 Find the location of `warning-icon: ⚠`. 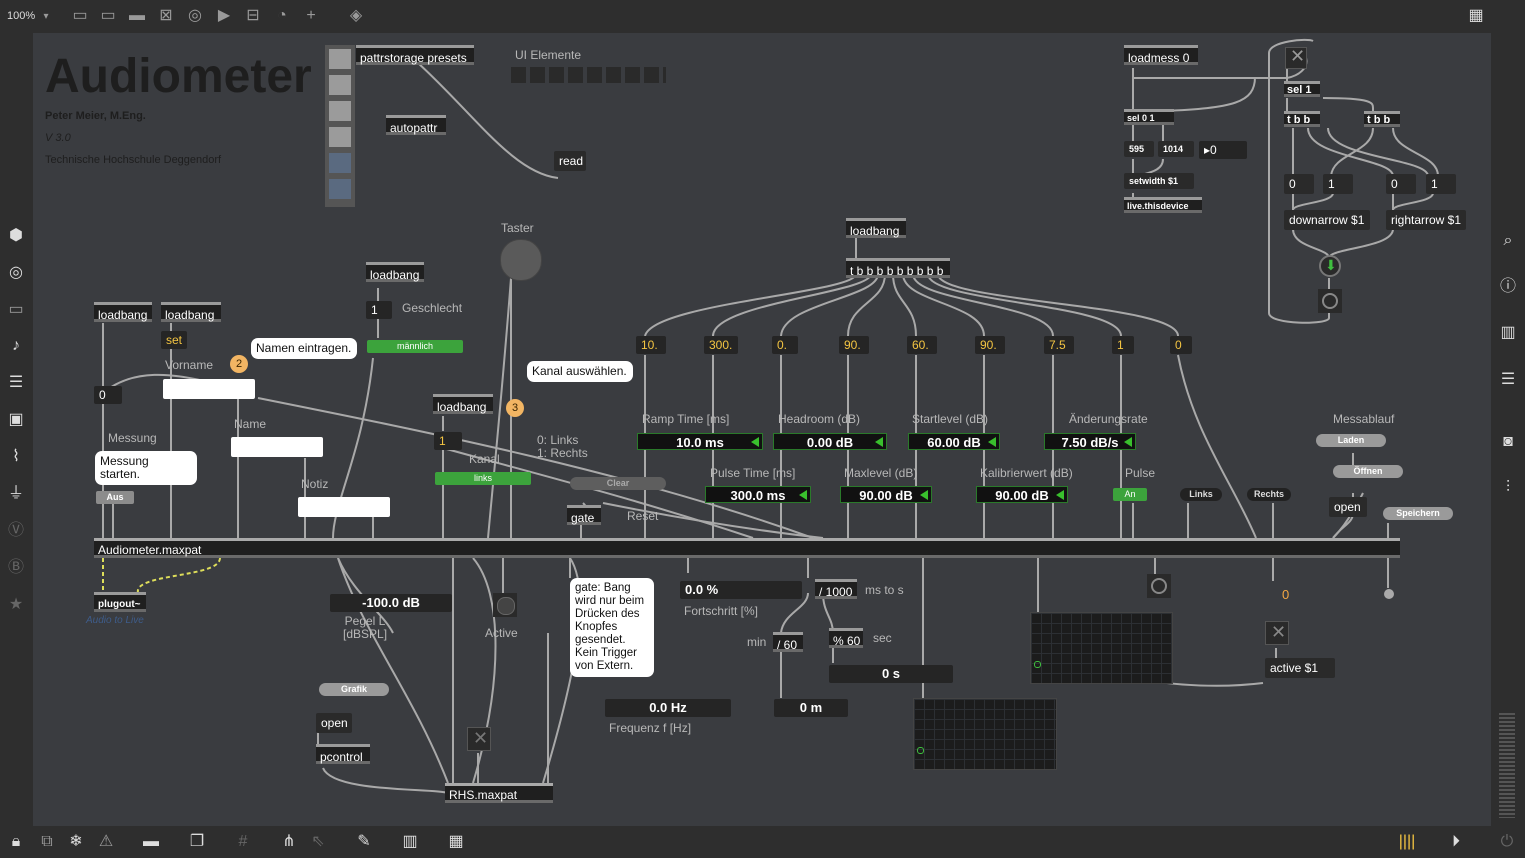

warning-icon: ⚠ is located at coordinates (106, 842).